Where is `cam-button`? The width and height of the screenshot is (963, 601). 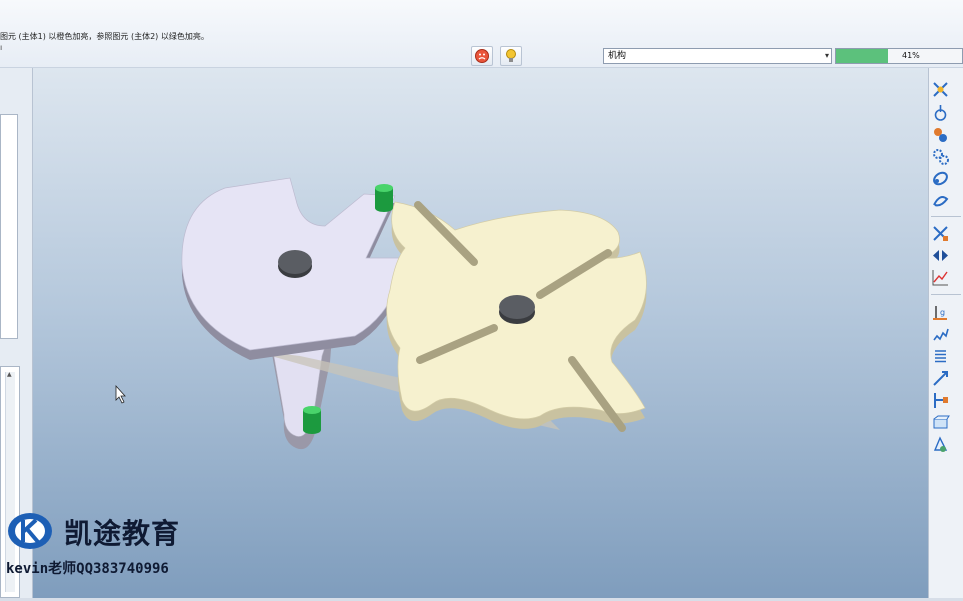
cam-button is located at coordinates (940, 134).